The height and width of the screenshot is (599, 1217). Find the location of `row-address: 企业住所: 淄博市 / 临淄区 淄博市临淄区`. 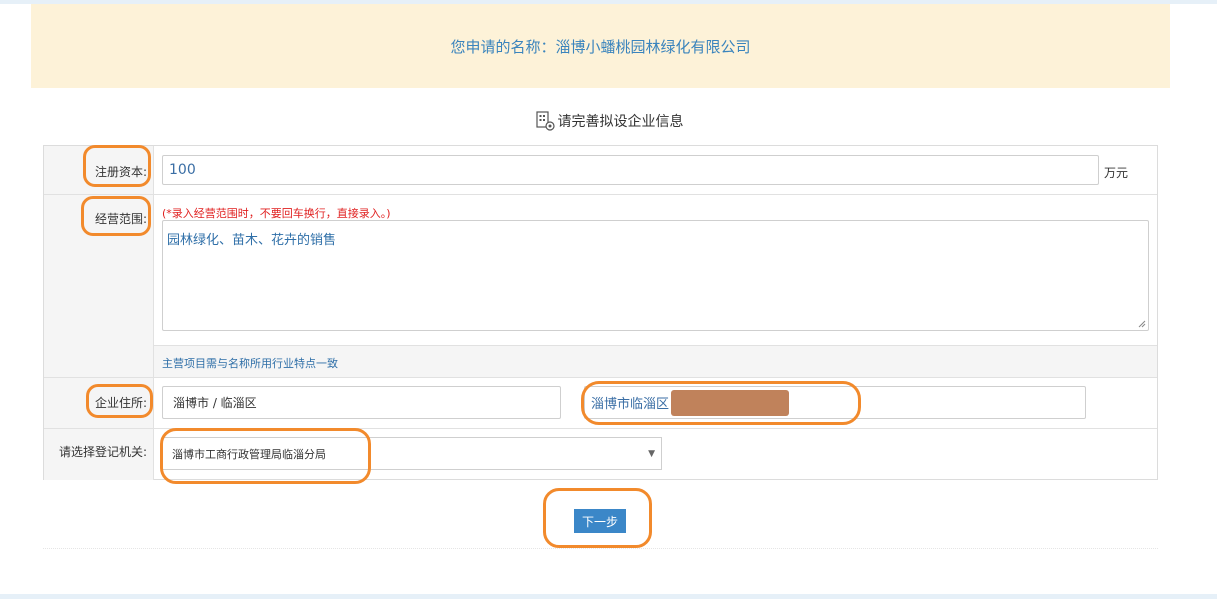

row-address: 企业住所: 淄博市 / 临淄区 淄博市临淄区 is located at coordinates (600, 403).